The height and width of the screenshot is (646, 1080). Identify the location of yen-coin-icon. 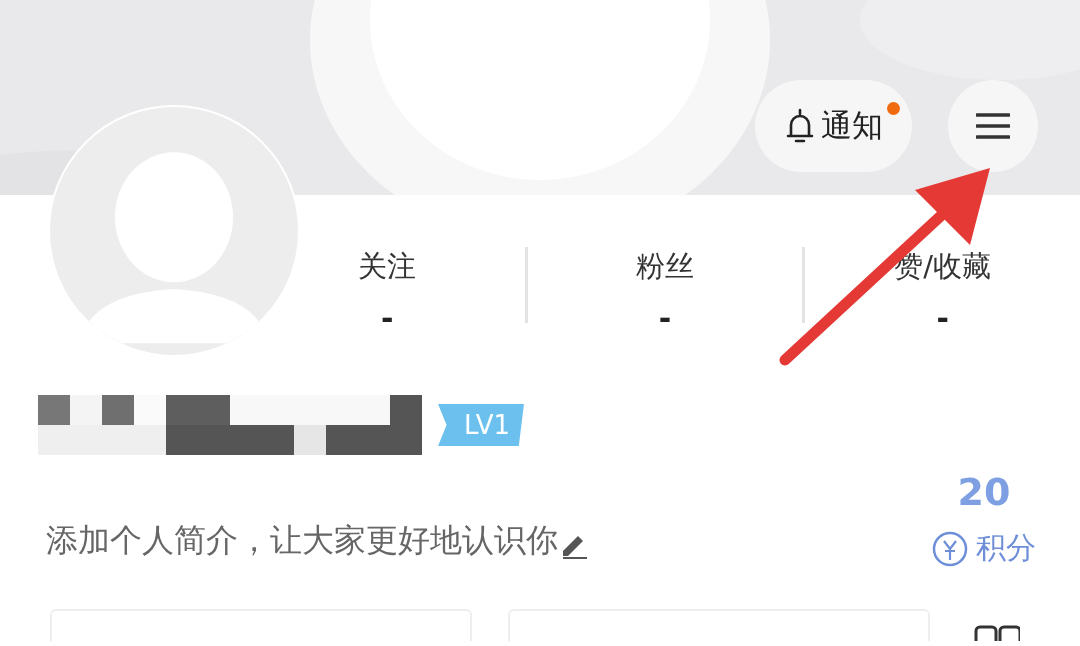
(950, 548).